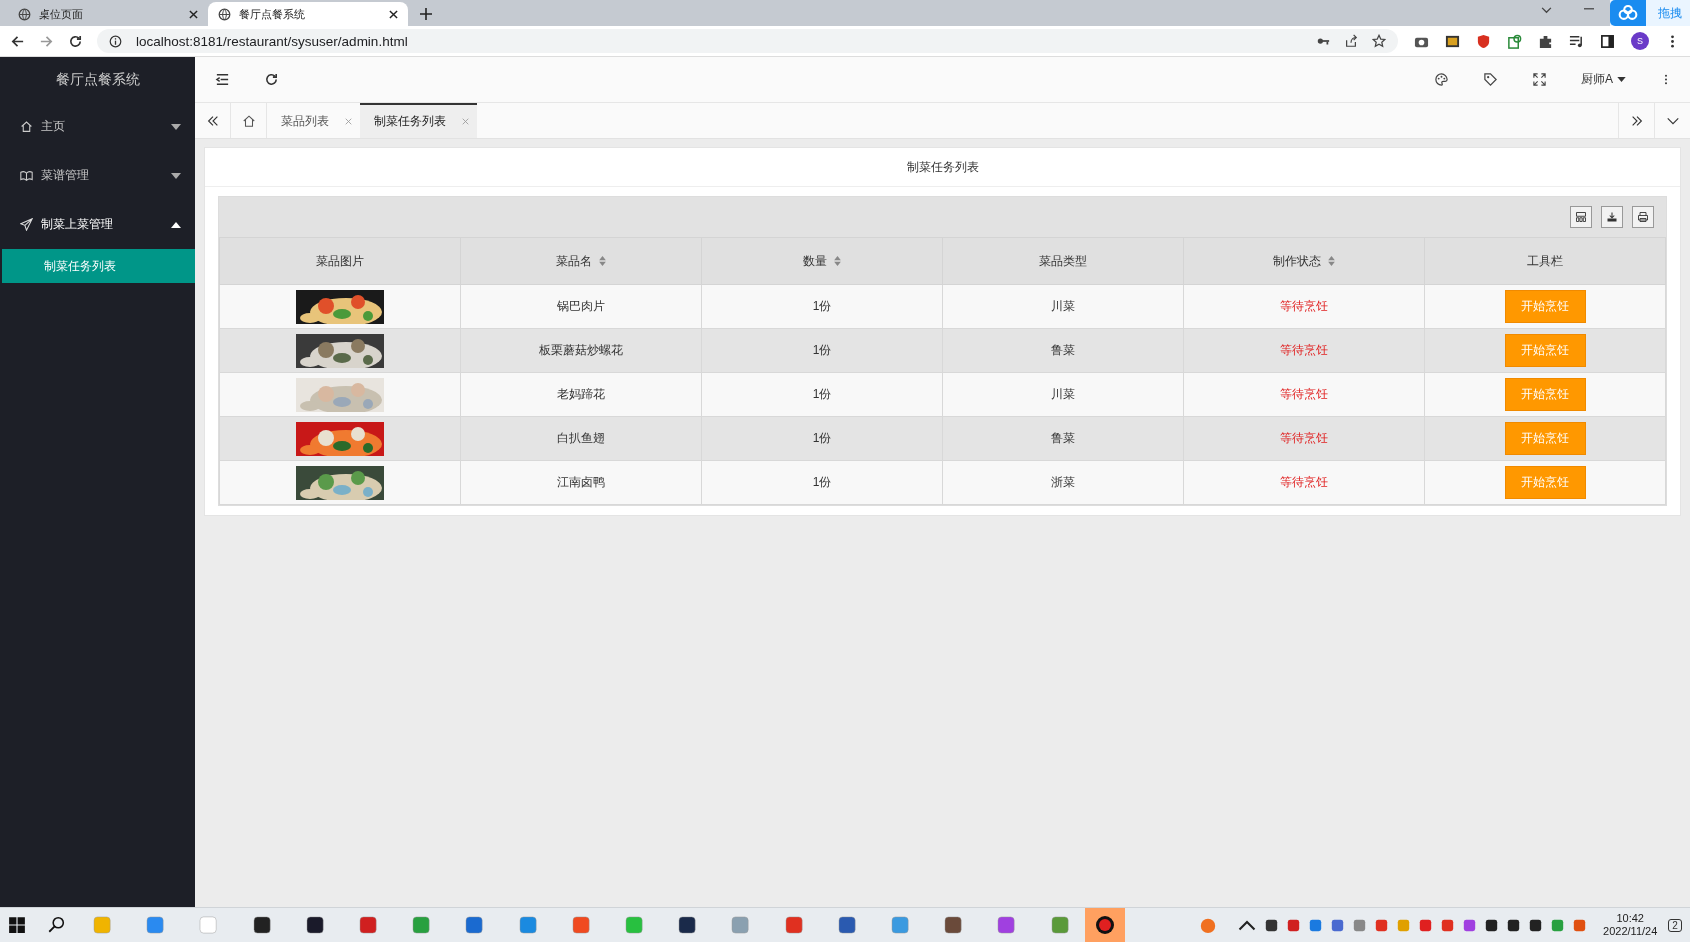  I want to click on column-header: 工具栏, so click(1545, 260).